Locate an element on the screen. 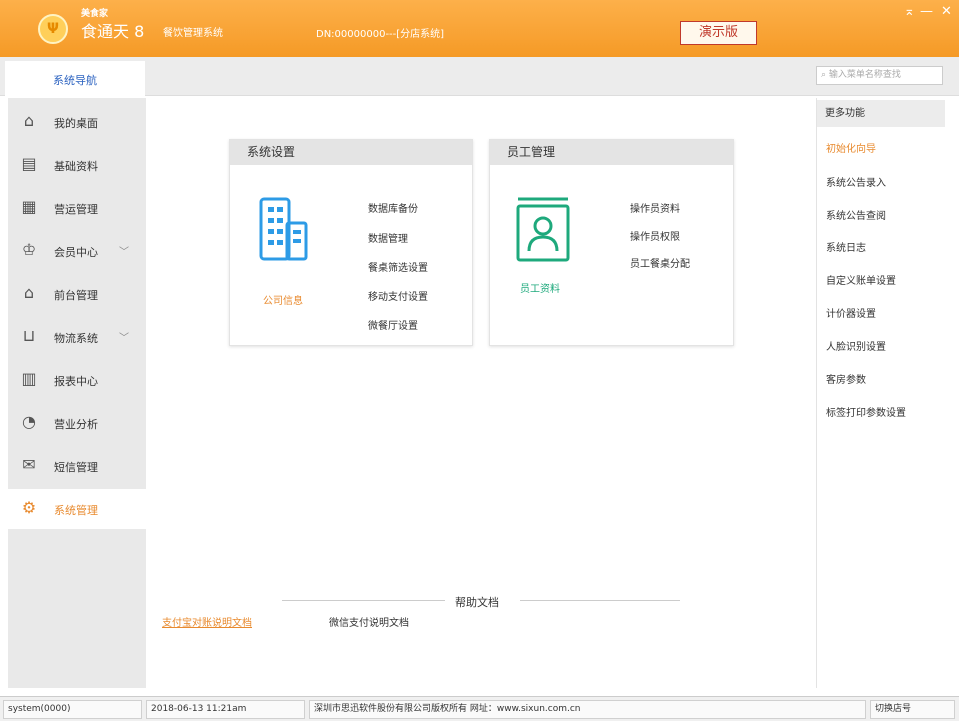 This screenshot has width=959, height=721. sidebar-item-label: 系统管理 is located at coordinates (76, 510).